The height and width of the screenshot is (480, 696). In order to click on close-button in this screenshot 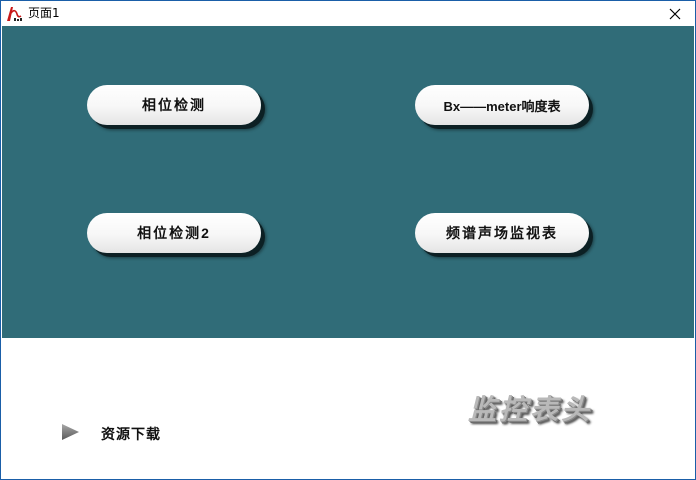, I will do `click(675, 13)`.